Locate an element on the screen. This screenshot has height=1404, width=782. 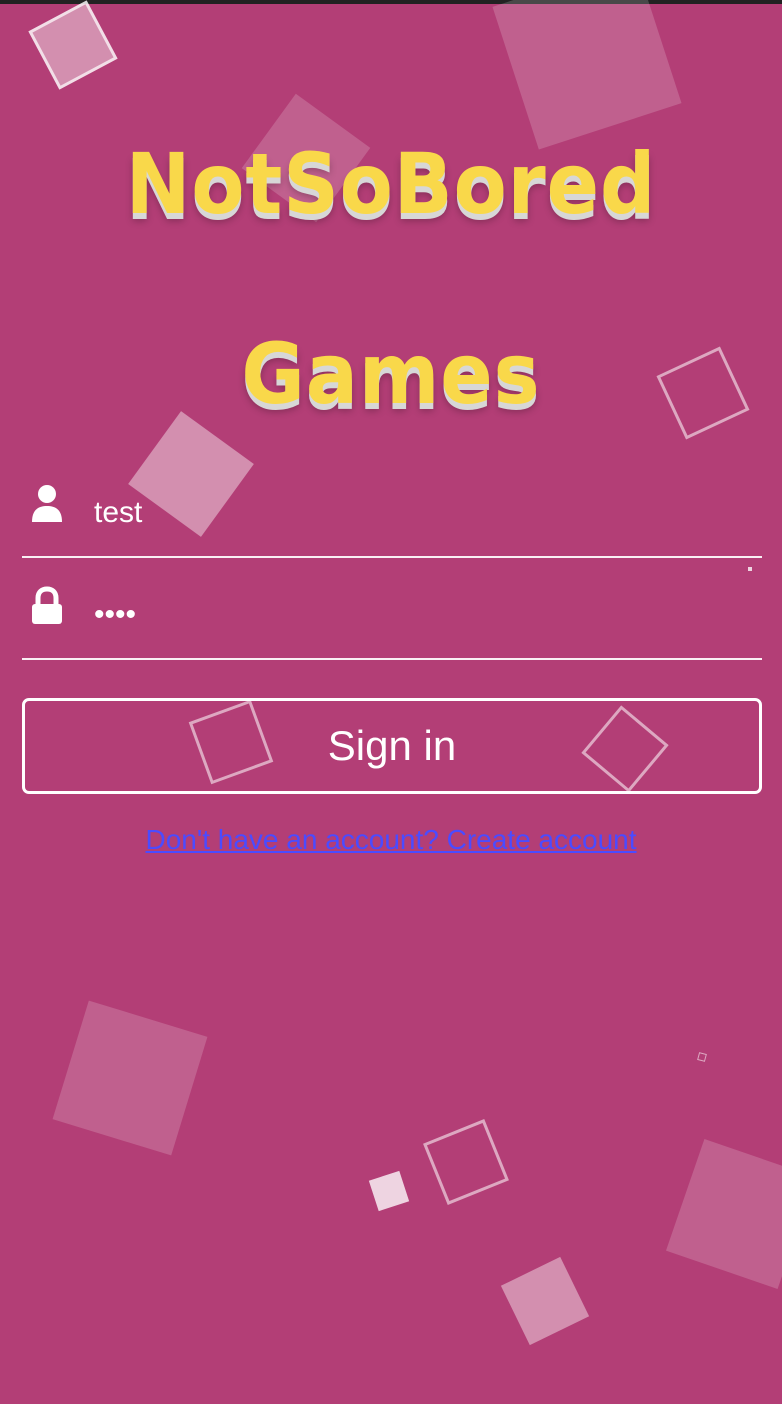
app-title-line-1: NotSoBored is located at coordinates (391, 184).